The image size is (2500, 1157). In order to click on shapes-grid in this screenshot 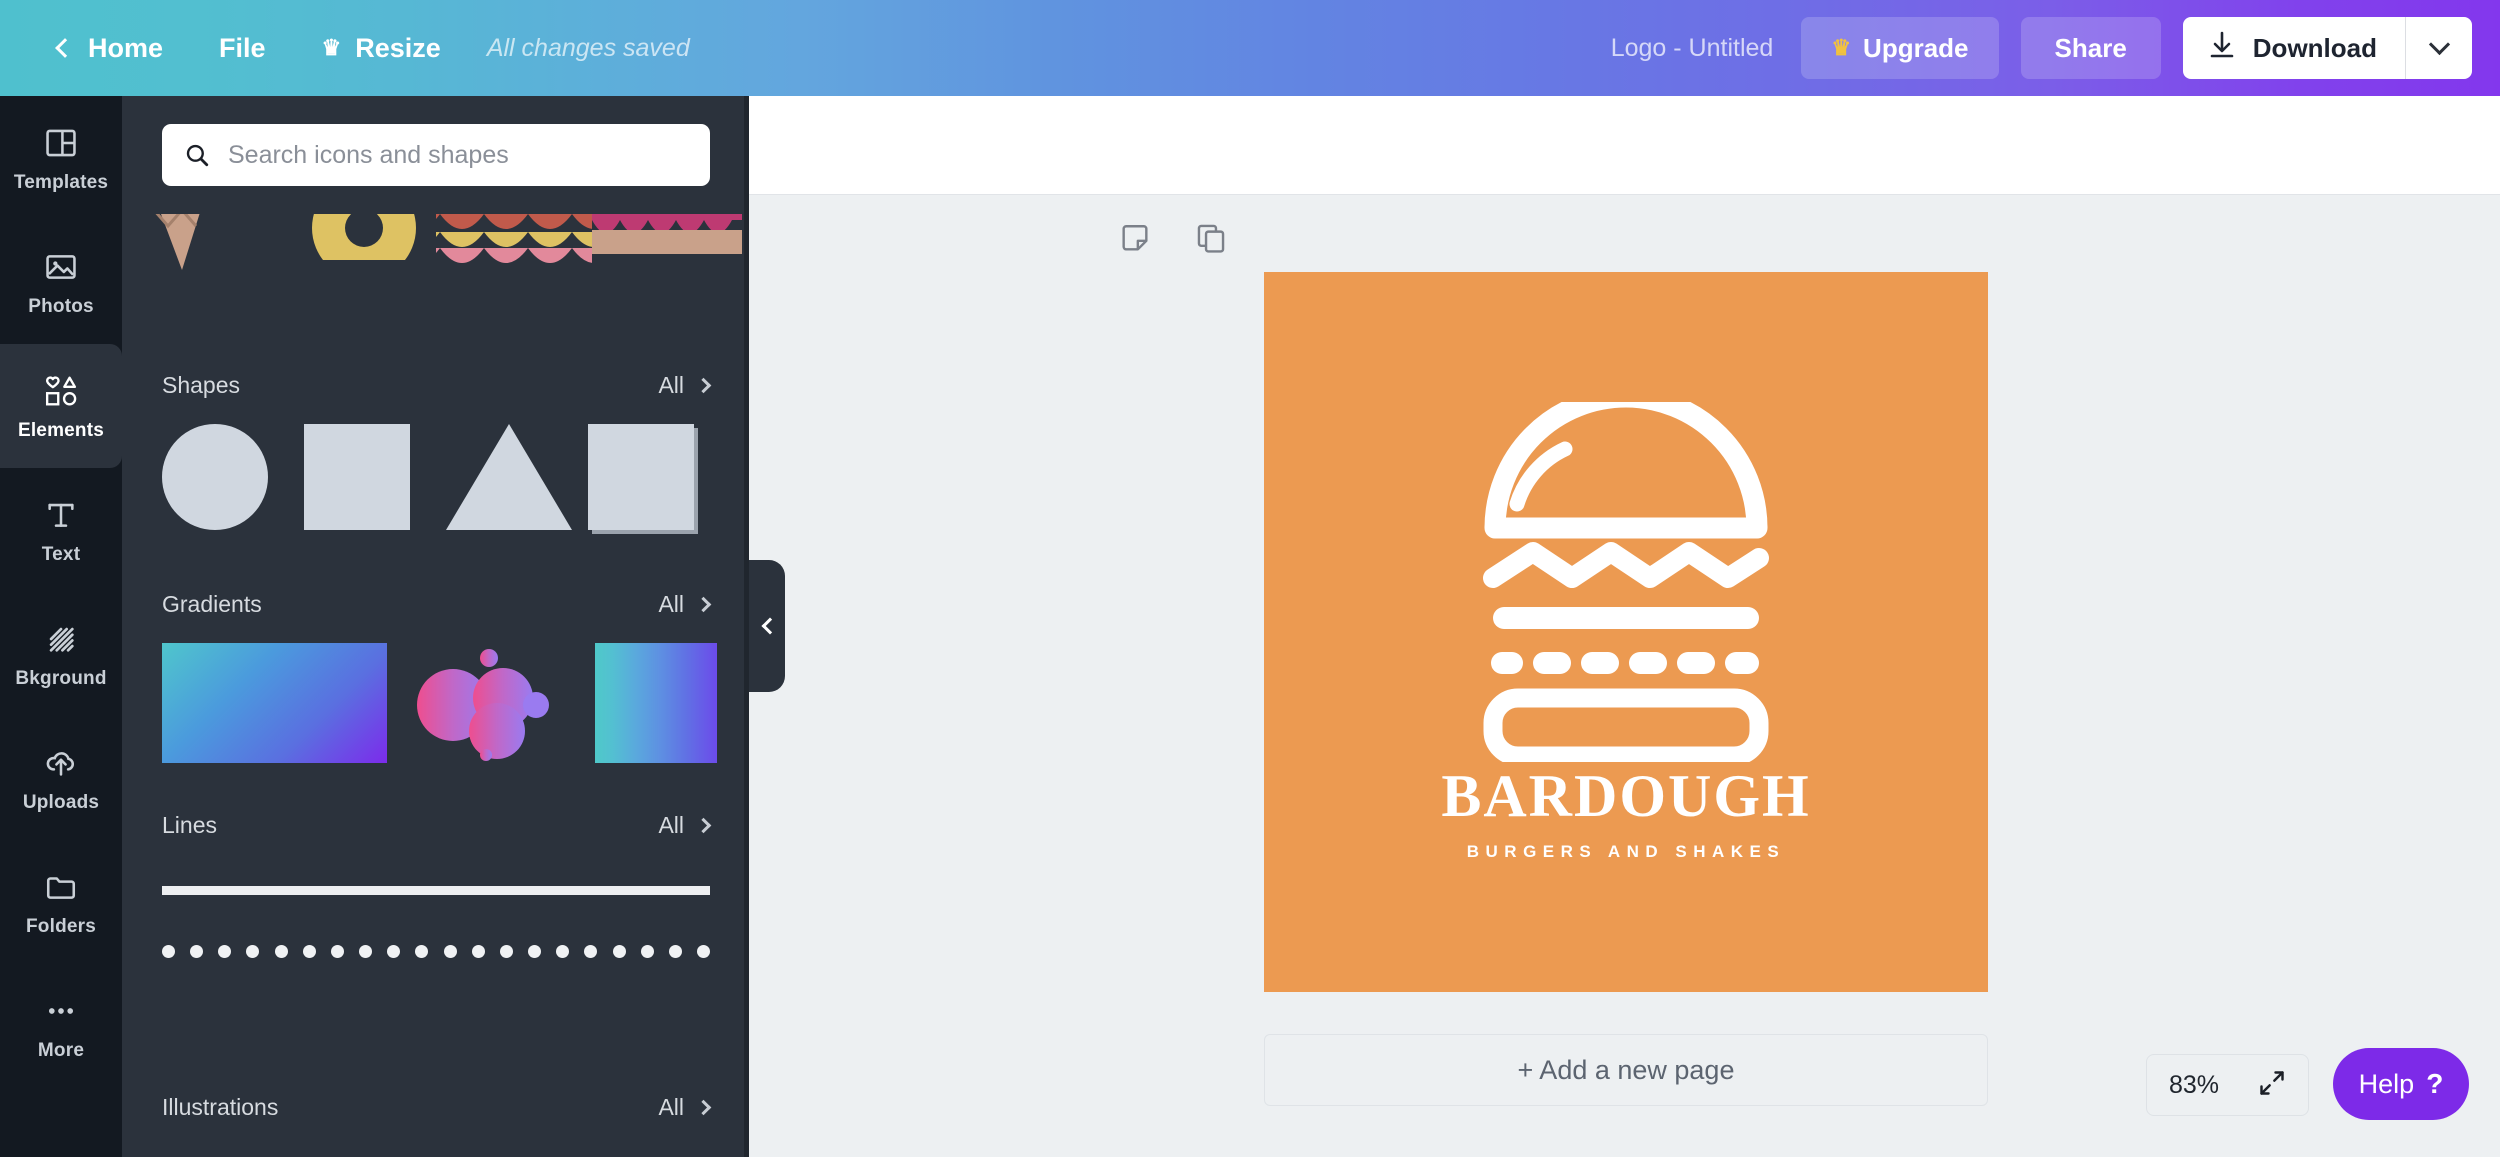, I will do `click(435, 468)`.